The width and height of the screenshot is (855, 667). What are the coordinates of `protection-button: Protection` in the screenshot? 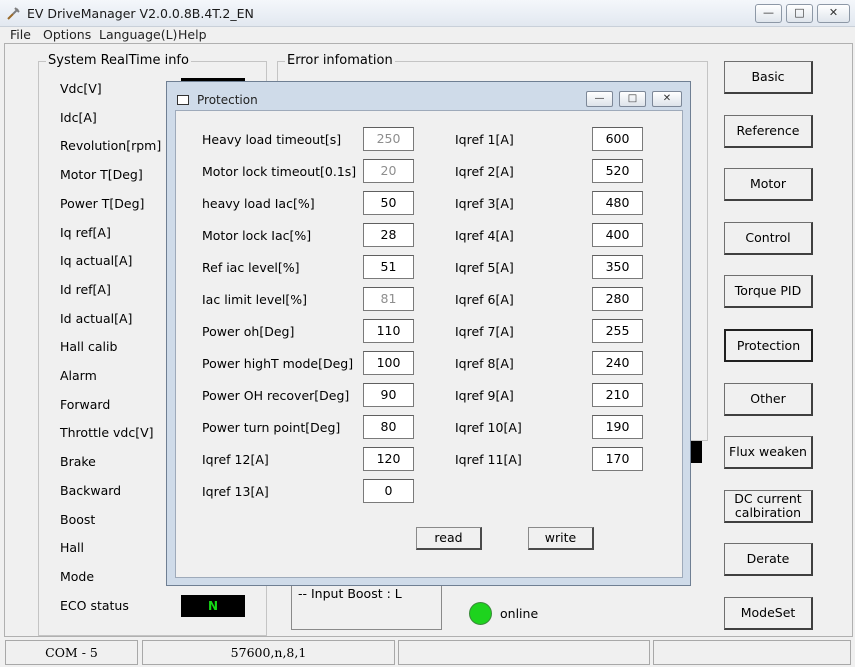 It's located at (768, 345).